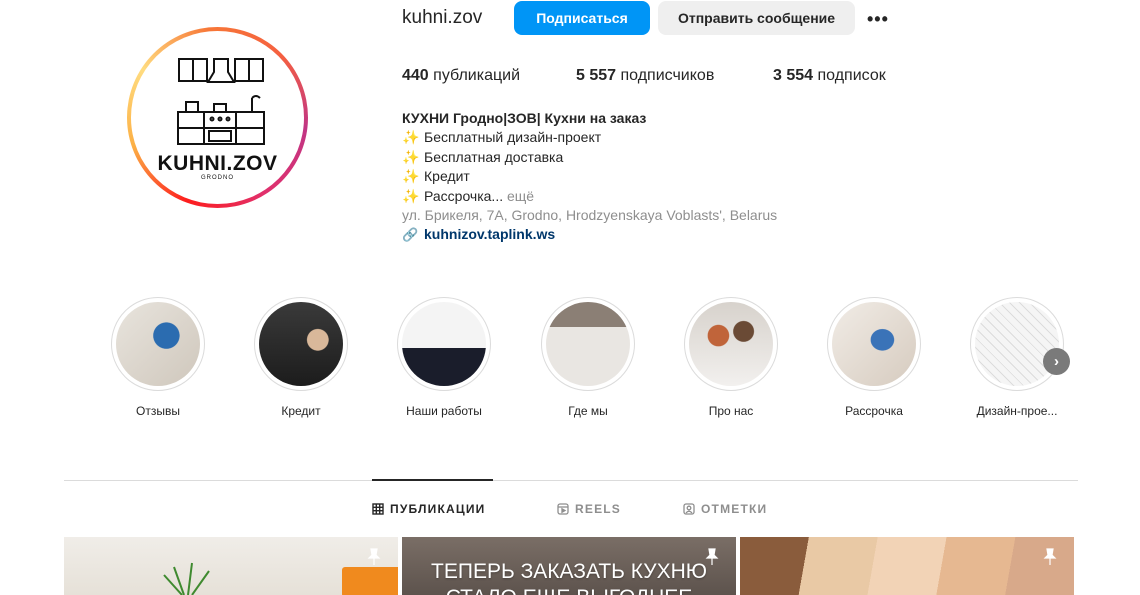  I want to click on bio-line: ✨ Кредит, so click(589, 176).